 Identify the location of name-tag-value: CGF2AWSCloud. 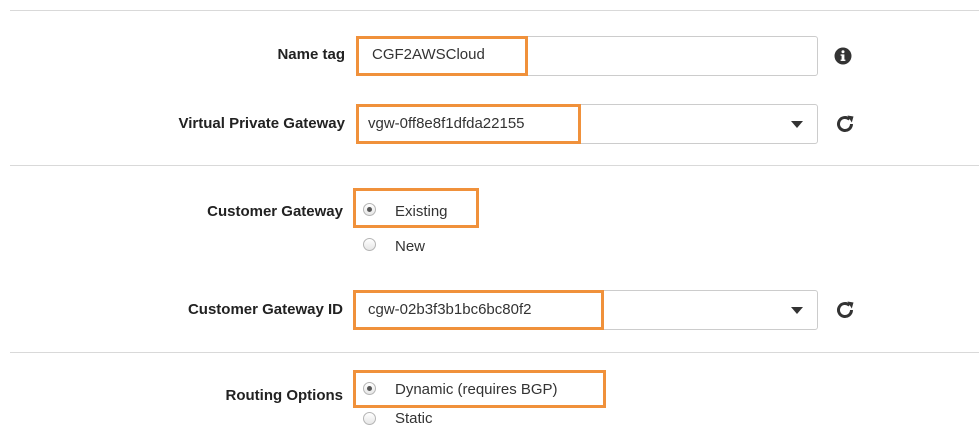
(428, 54).